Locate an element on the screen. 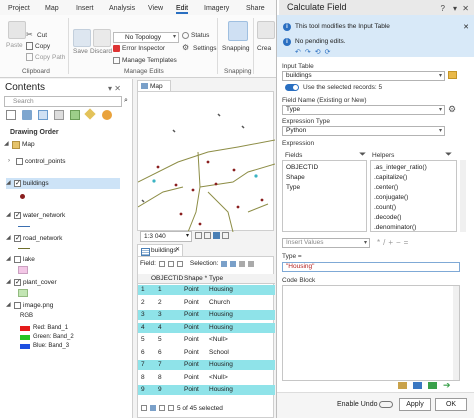 The height and width of the screenshot is (418, 474). list-labeling-icon is located at coordinates (90, 114).